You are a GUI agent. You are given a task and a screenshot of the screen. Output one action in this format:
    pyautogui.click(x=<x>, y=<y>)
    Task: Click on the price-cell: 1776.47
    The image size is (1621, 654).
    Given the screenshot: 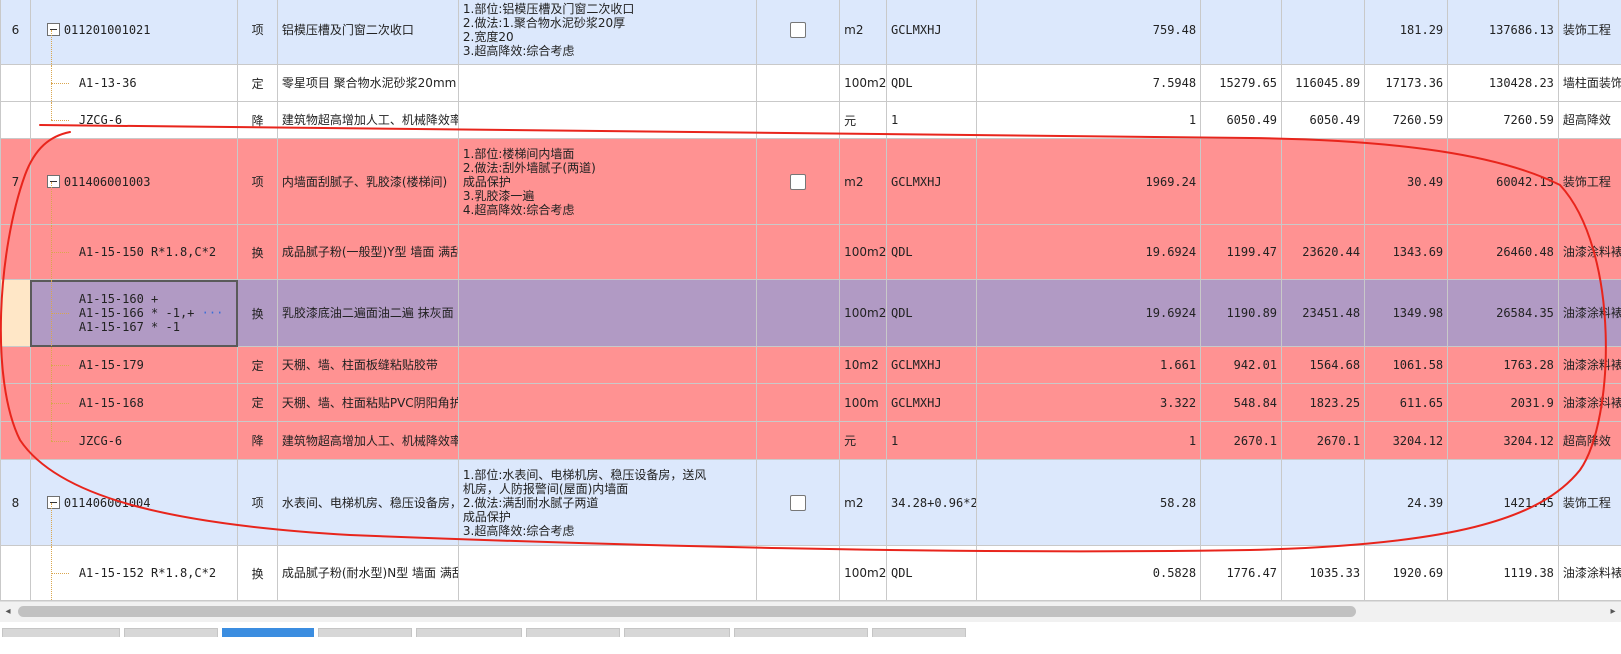 What is the action you would take?
    pyautogui.click(x=1241, y=573)
    